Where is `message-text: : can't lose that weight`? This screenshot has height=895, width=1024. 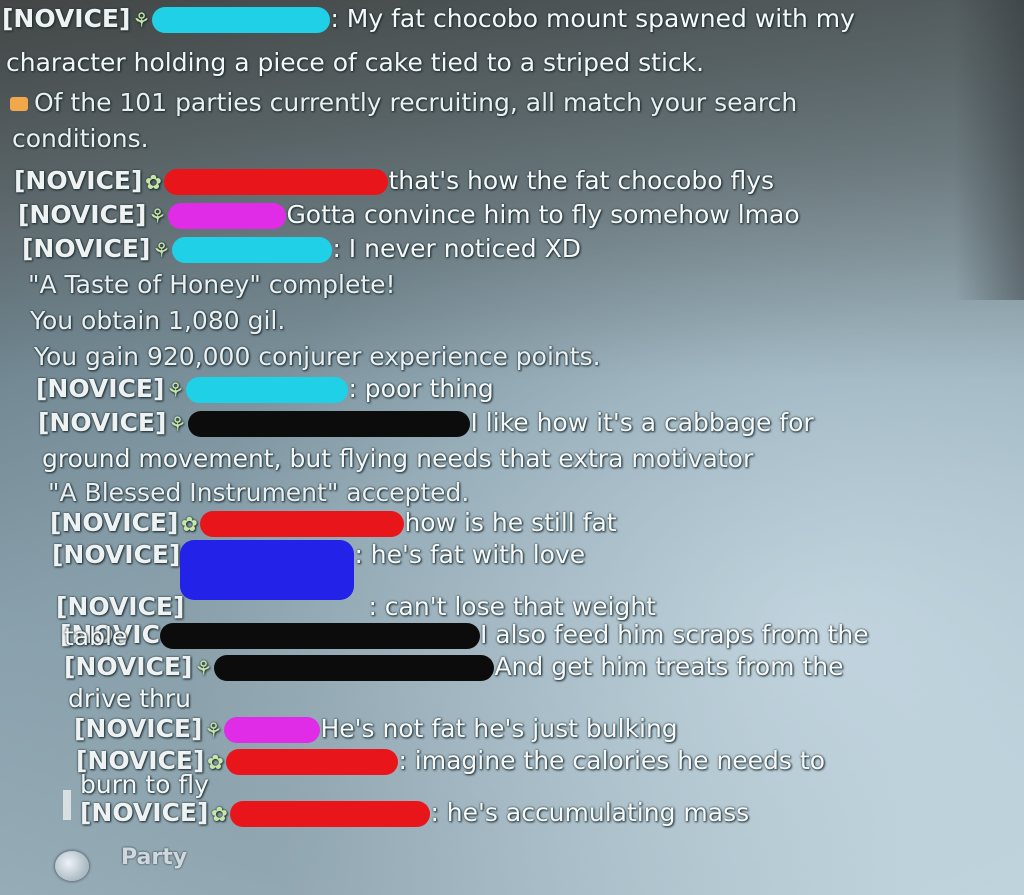
message-text: : can't lose that weight is located at coordinates (512, 606).